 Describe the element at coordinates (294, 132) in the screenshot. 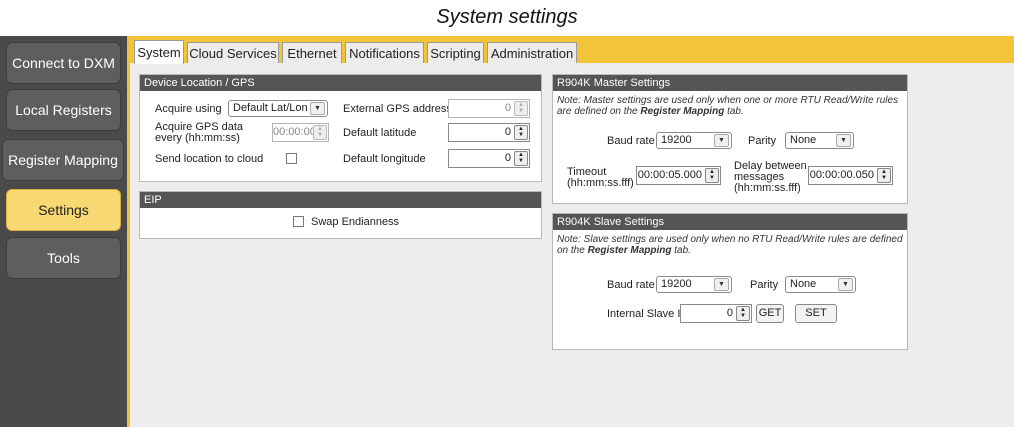

I see `acquire-every-value: 00:00:00` at that location.